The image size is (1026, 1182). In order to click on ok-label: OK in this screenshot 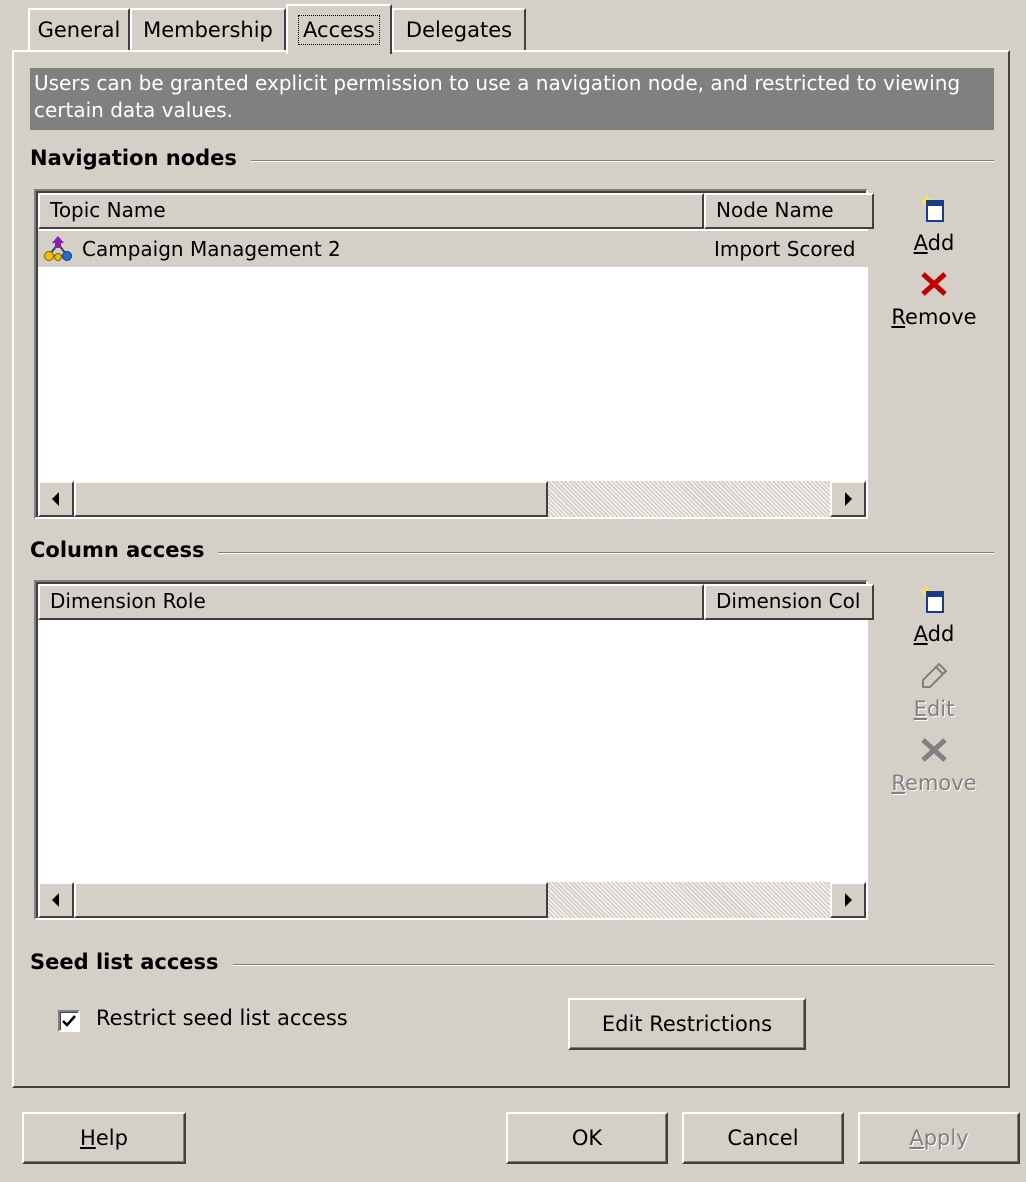, I will do `click(587, 1138)`.